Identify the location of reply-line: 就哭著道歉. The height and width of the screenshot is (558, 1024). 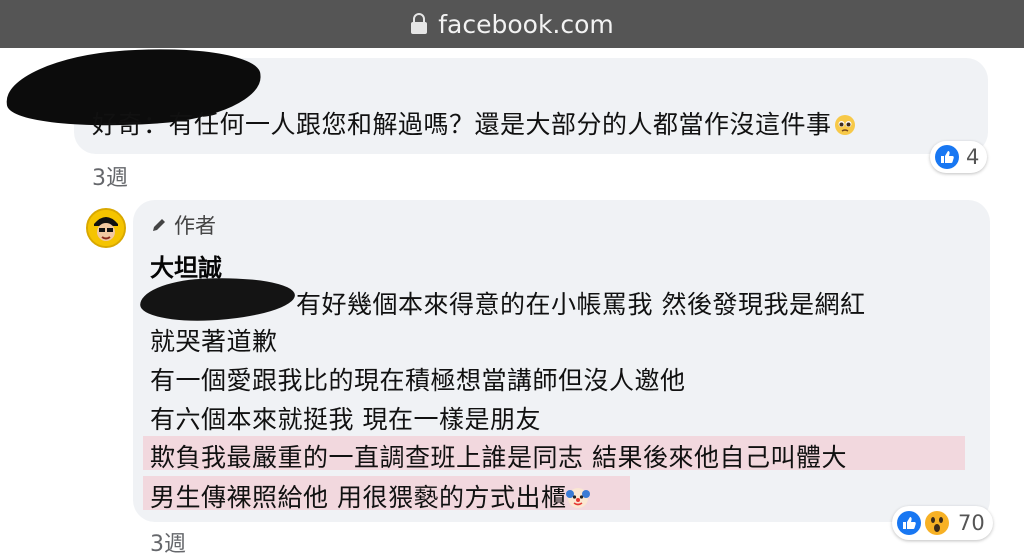
(214, 341).